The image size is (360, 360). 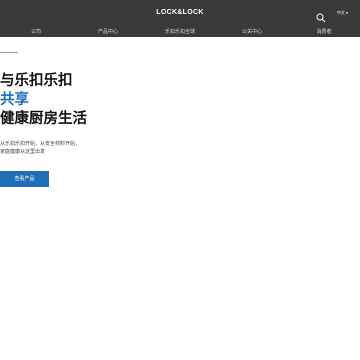 What do you see at coordinates (252, 32) in the screenshot?
I see `nav-item-pr-center: 公关中心` at bounding box center [252, 32].